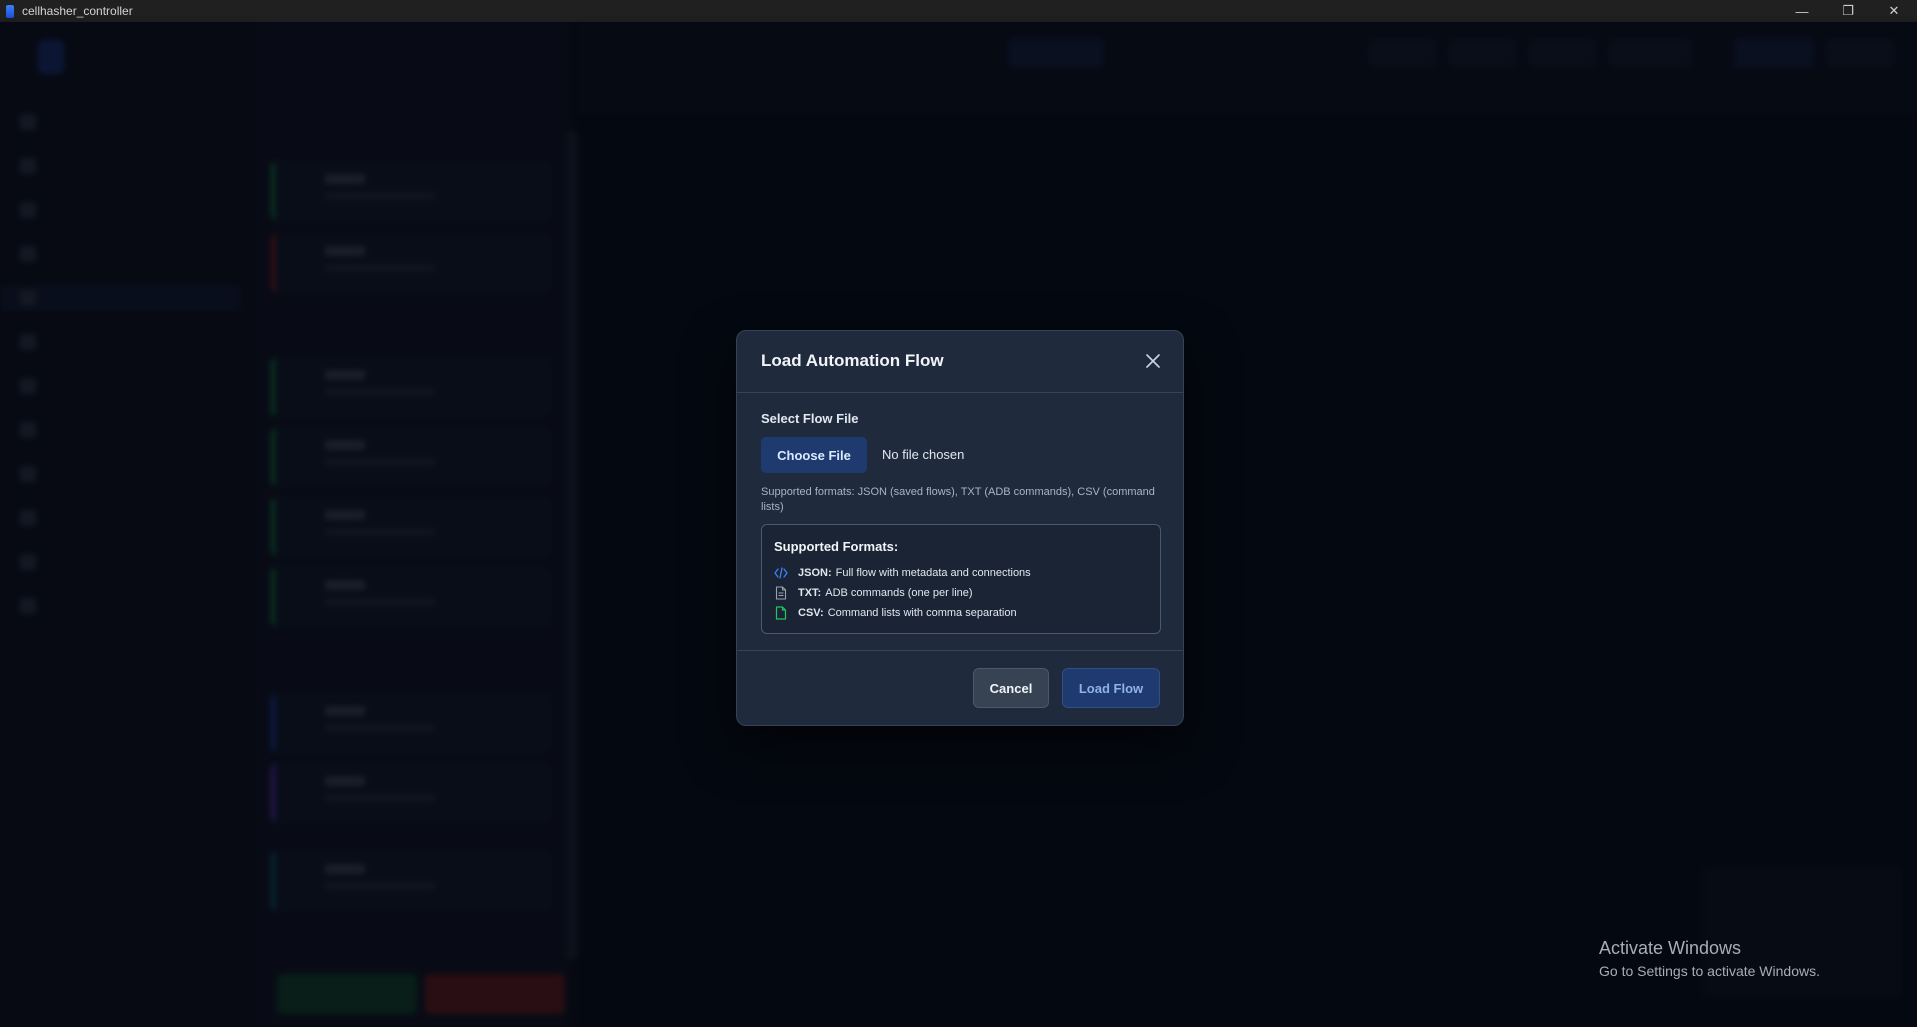  What do you see at coordinates (1802, 11) in the screenshot?
I see `minimize-button: —` at bounding box center [1802, 11].